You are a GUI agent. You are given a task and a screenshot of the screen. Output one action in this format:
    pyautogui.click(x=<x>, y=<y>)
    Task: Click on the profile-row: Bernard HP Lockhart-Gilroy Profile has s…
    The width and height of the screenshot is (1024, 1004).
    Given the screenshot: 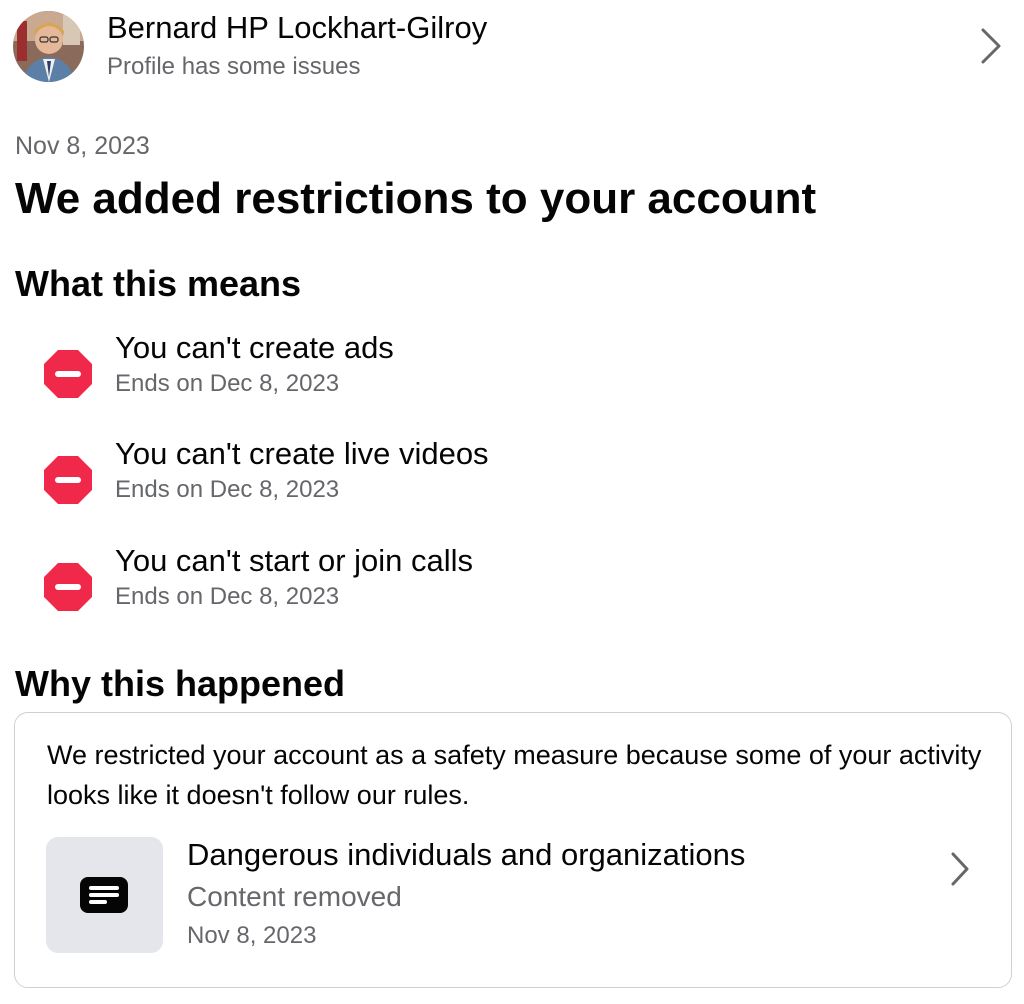 What is the action you would take?
    pyautogui.click(x=512, y=48)
    